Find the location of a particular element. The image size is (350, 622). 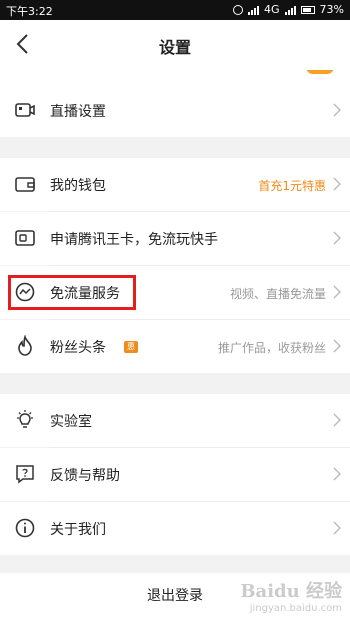

settings-item-lab: 实验室 is located at coordinates (175, 420).